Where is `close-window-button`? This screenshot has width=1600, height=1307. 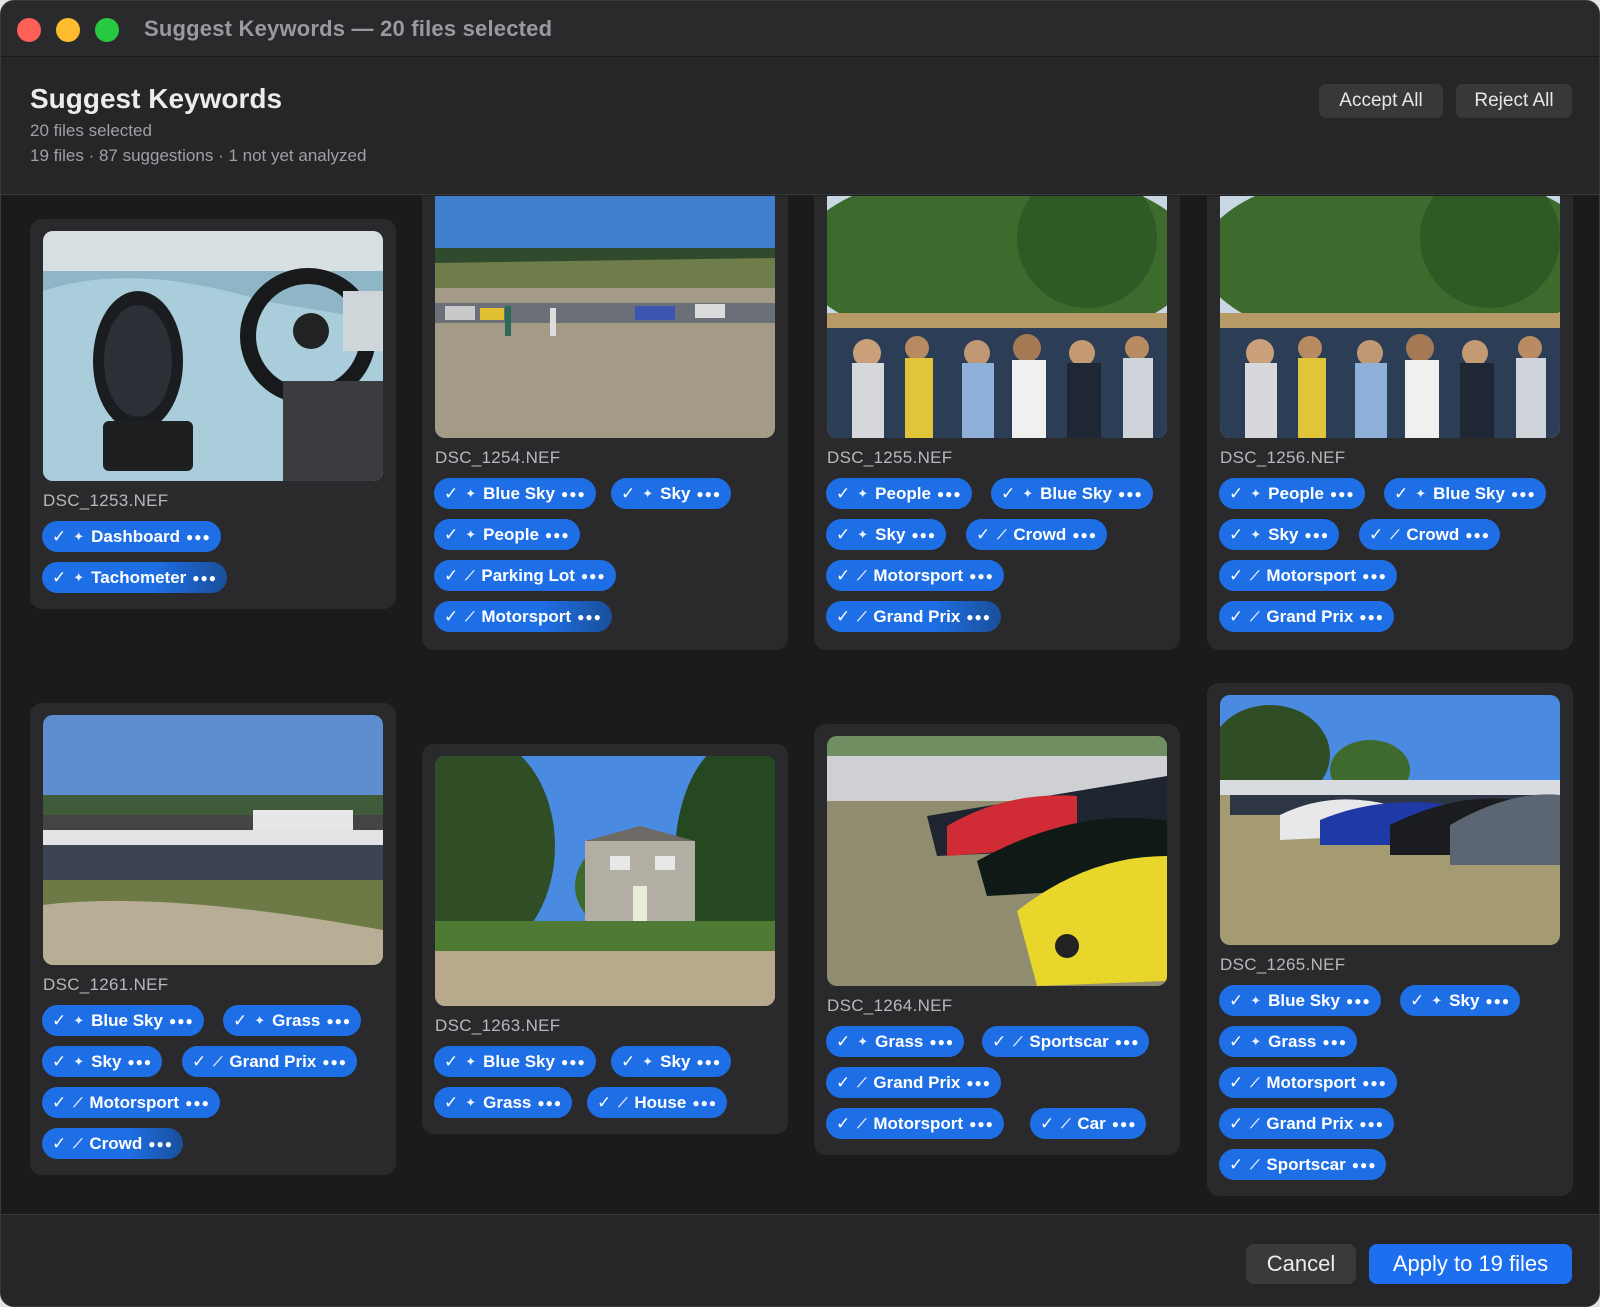
close-window-button is located at coordinates (29, 30).